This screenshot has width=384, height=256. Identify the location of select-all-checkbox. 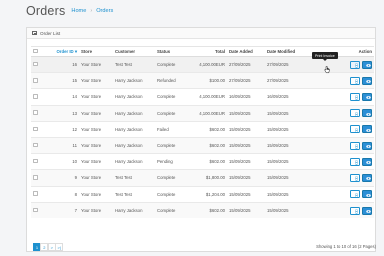
(35, 51).